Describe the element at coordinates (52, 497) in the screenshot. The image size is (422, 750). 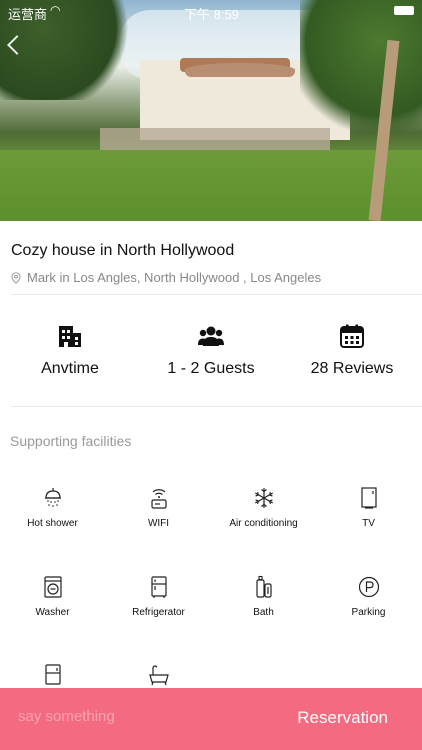
I see `shower-icon` at that location.